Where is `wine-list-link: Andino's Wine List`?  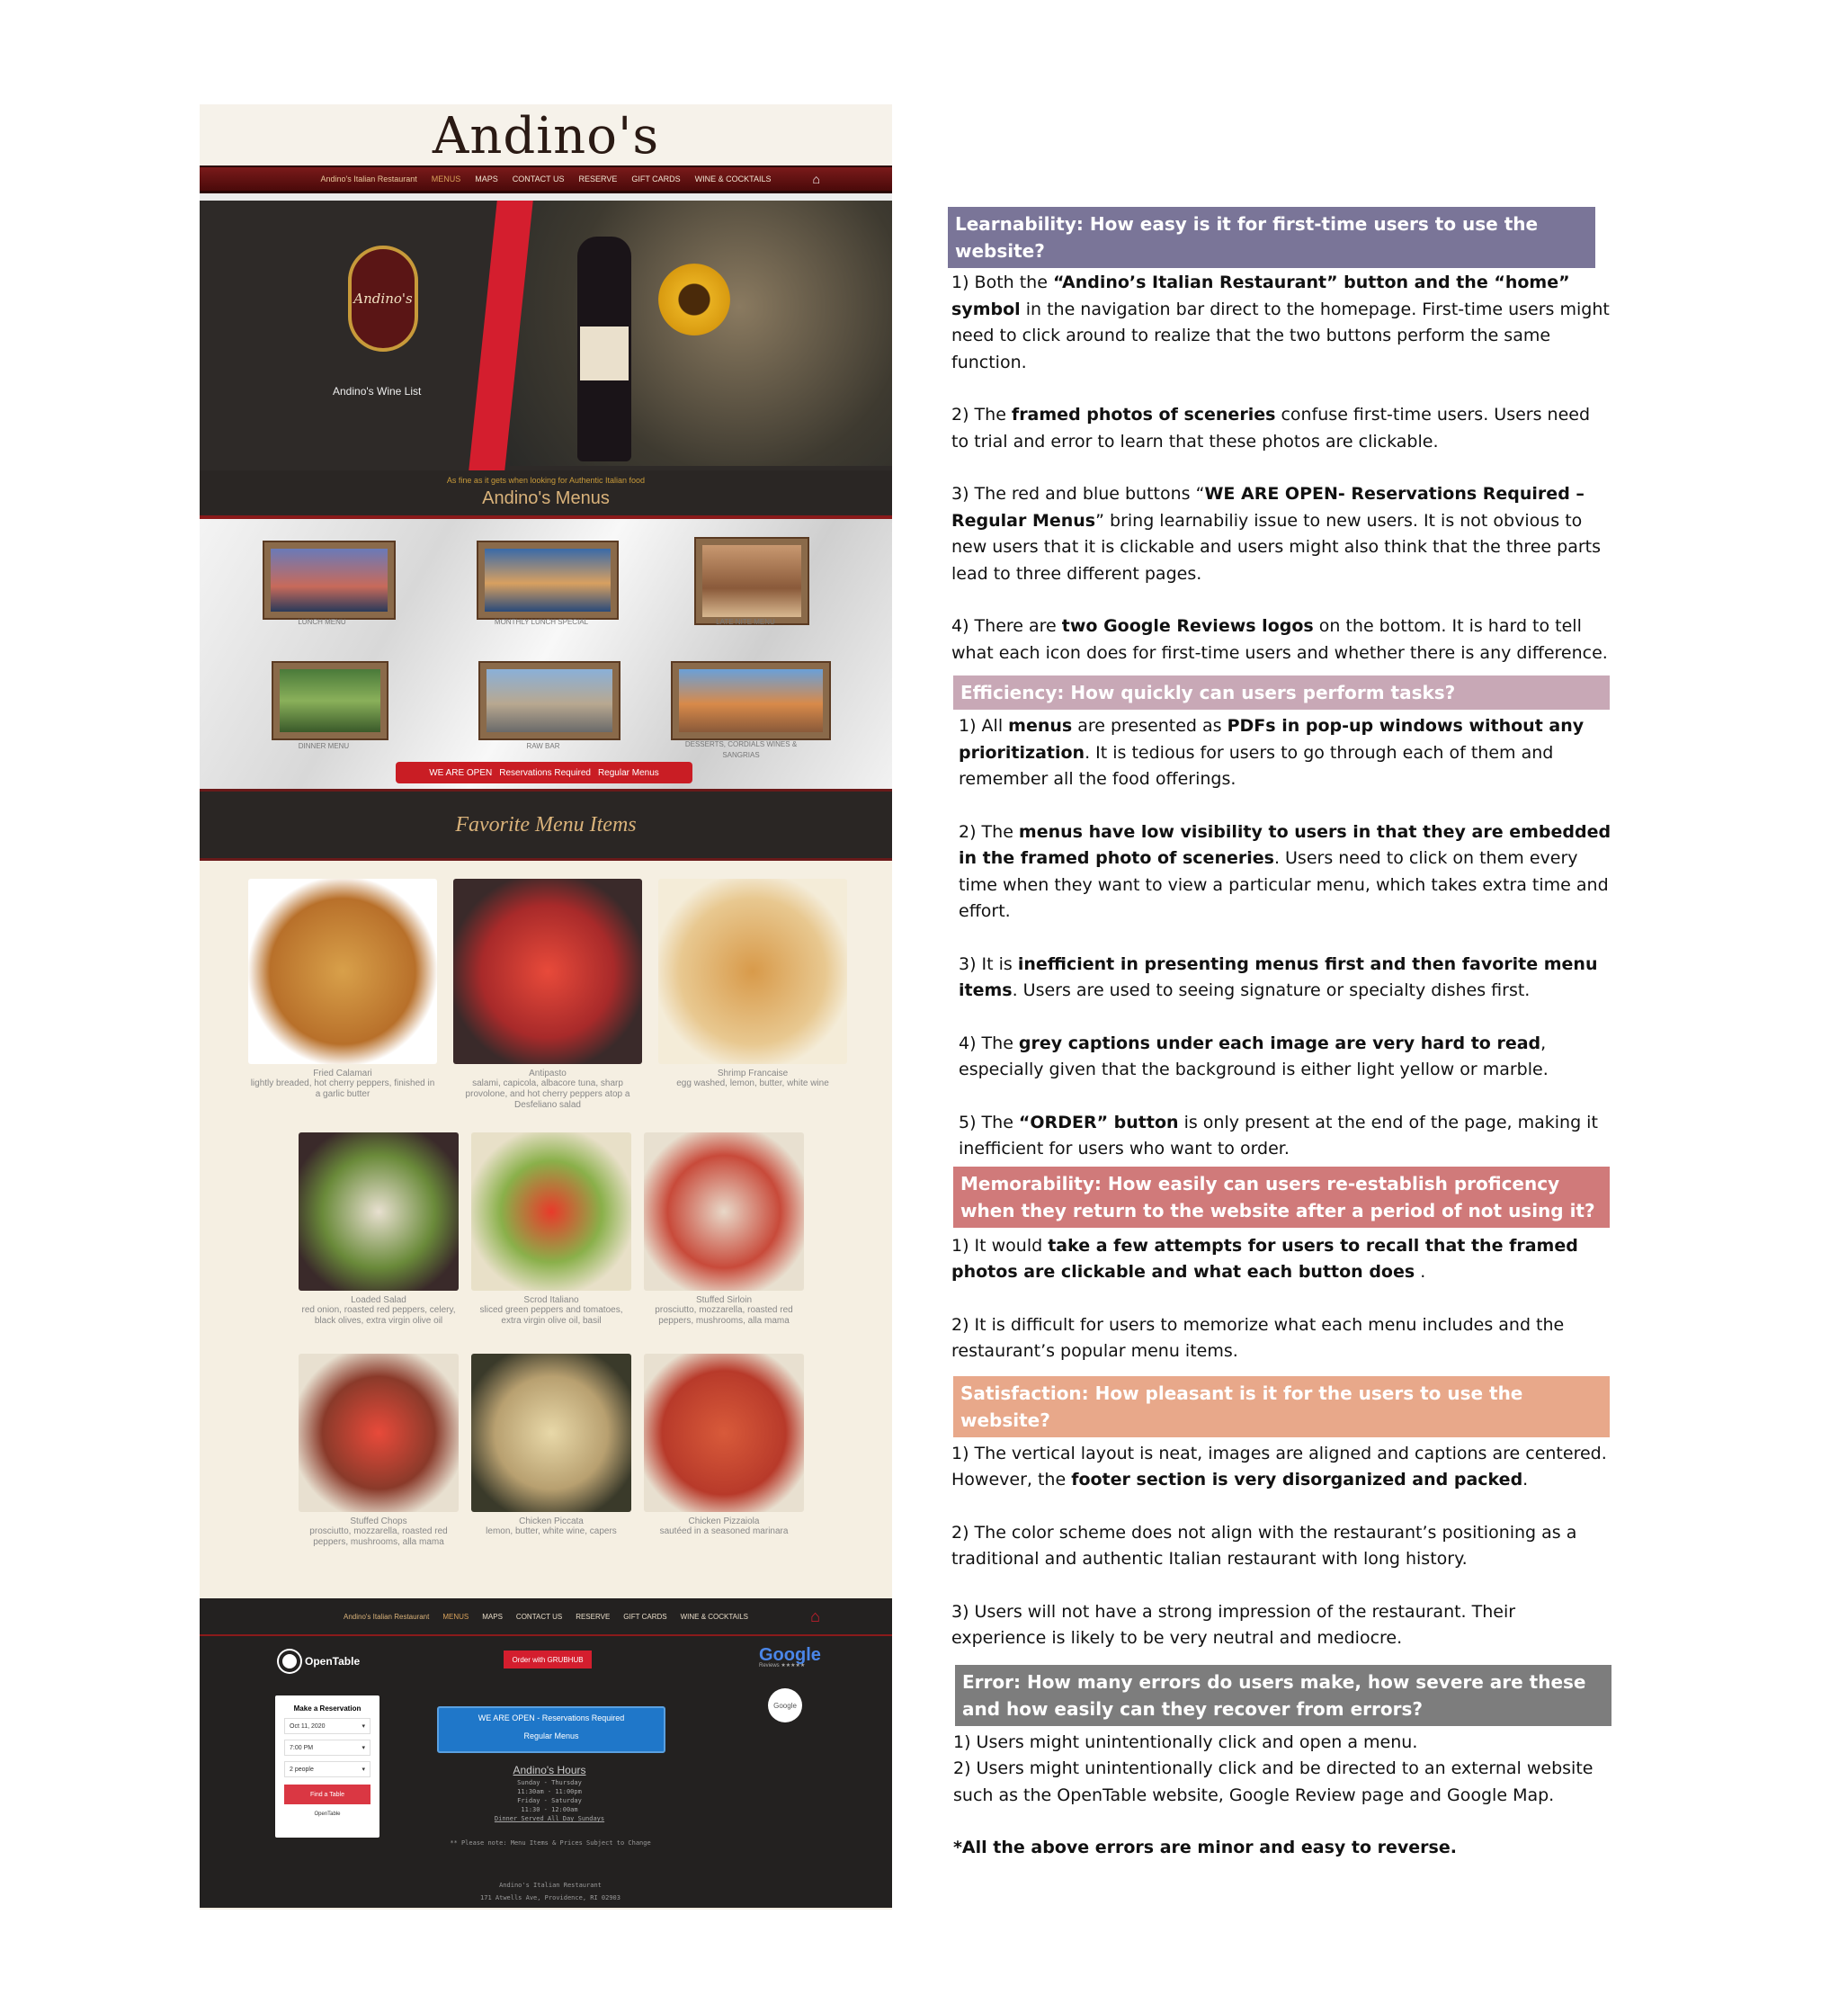 wine-list-link: Andino's Wine List is located at coordinates (377, 392).